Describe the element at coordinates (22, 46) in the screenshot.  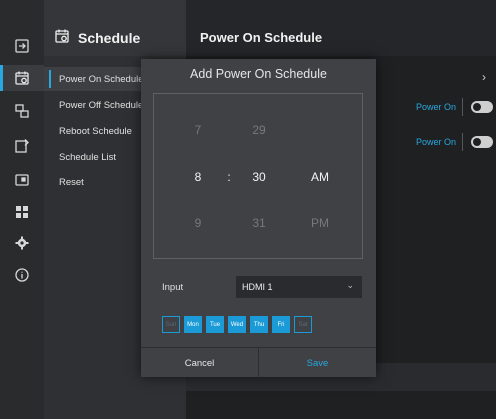
I see `input-icon` at that location.